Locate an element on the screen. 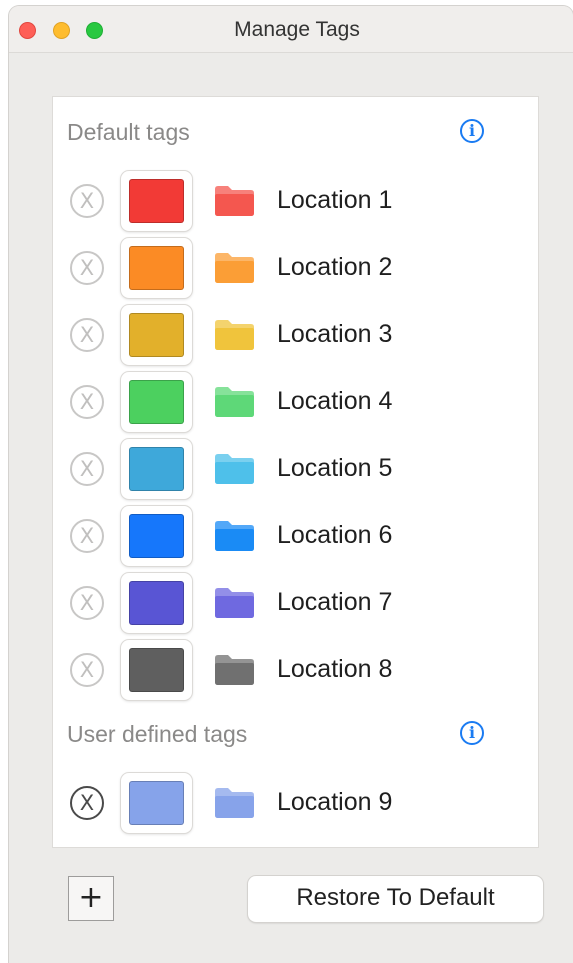 This screenshot has height=963, width=573. tag-row: X Location 1 is located at coordinates (295, 201).